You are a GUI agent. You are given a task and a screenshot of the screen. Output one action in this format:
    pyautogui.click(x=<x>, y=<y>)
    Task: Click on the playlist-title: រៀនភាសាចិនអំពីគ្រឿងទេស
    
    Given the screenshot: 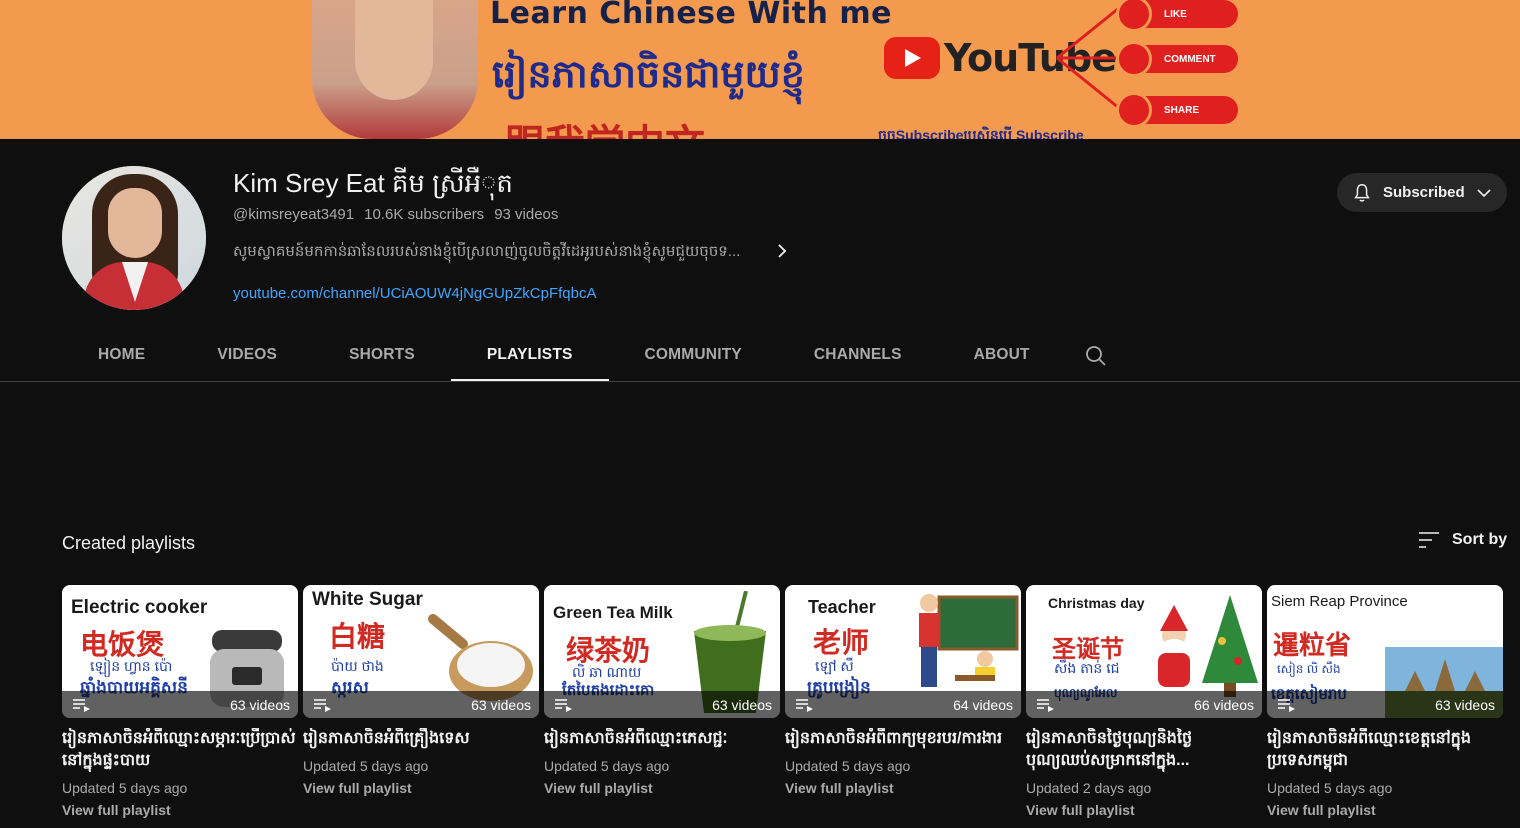 What is the action you would take?
    pyautogui.click(x=421, y=739)
    